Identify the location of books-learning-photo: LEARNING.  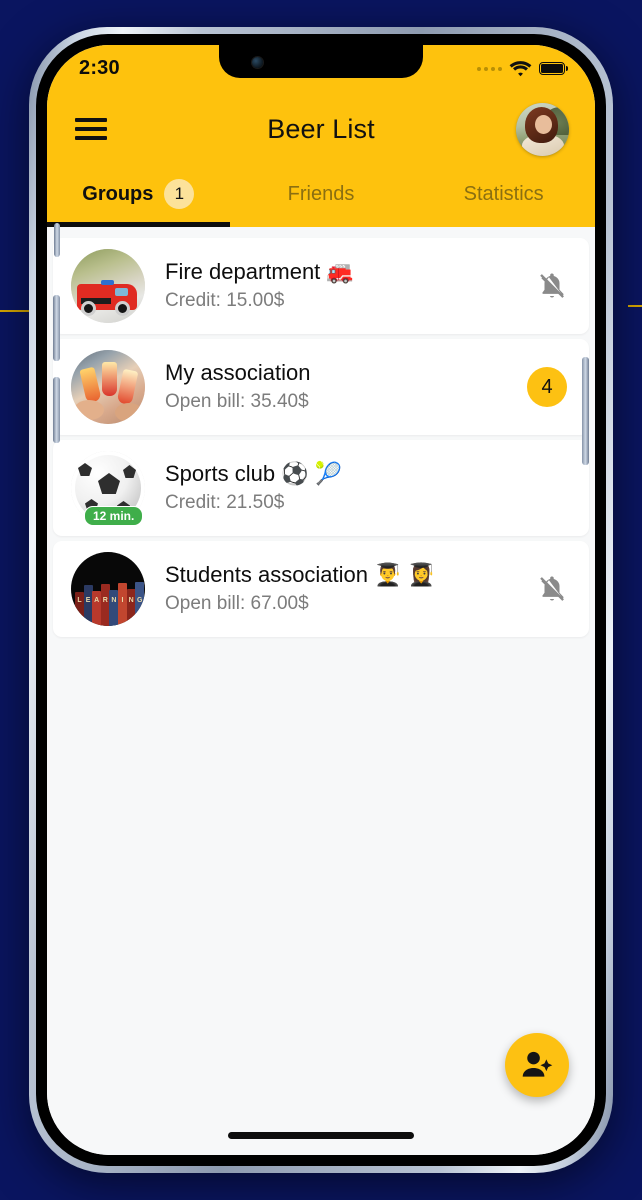
(108, 589).